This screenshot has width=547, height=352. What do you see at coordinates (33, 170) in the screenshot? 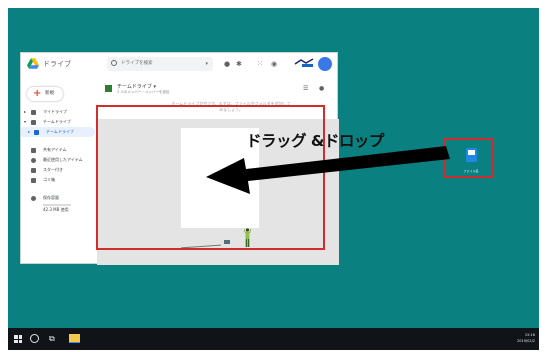
I see `star-icon` at bounding box center [33, 170].